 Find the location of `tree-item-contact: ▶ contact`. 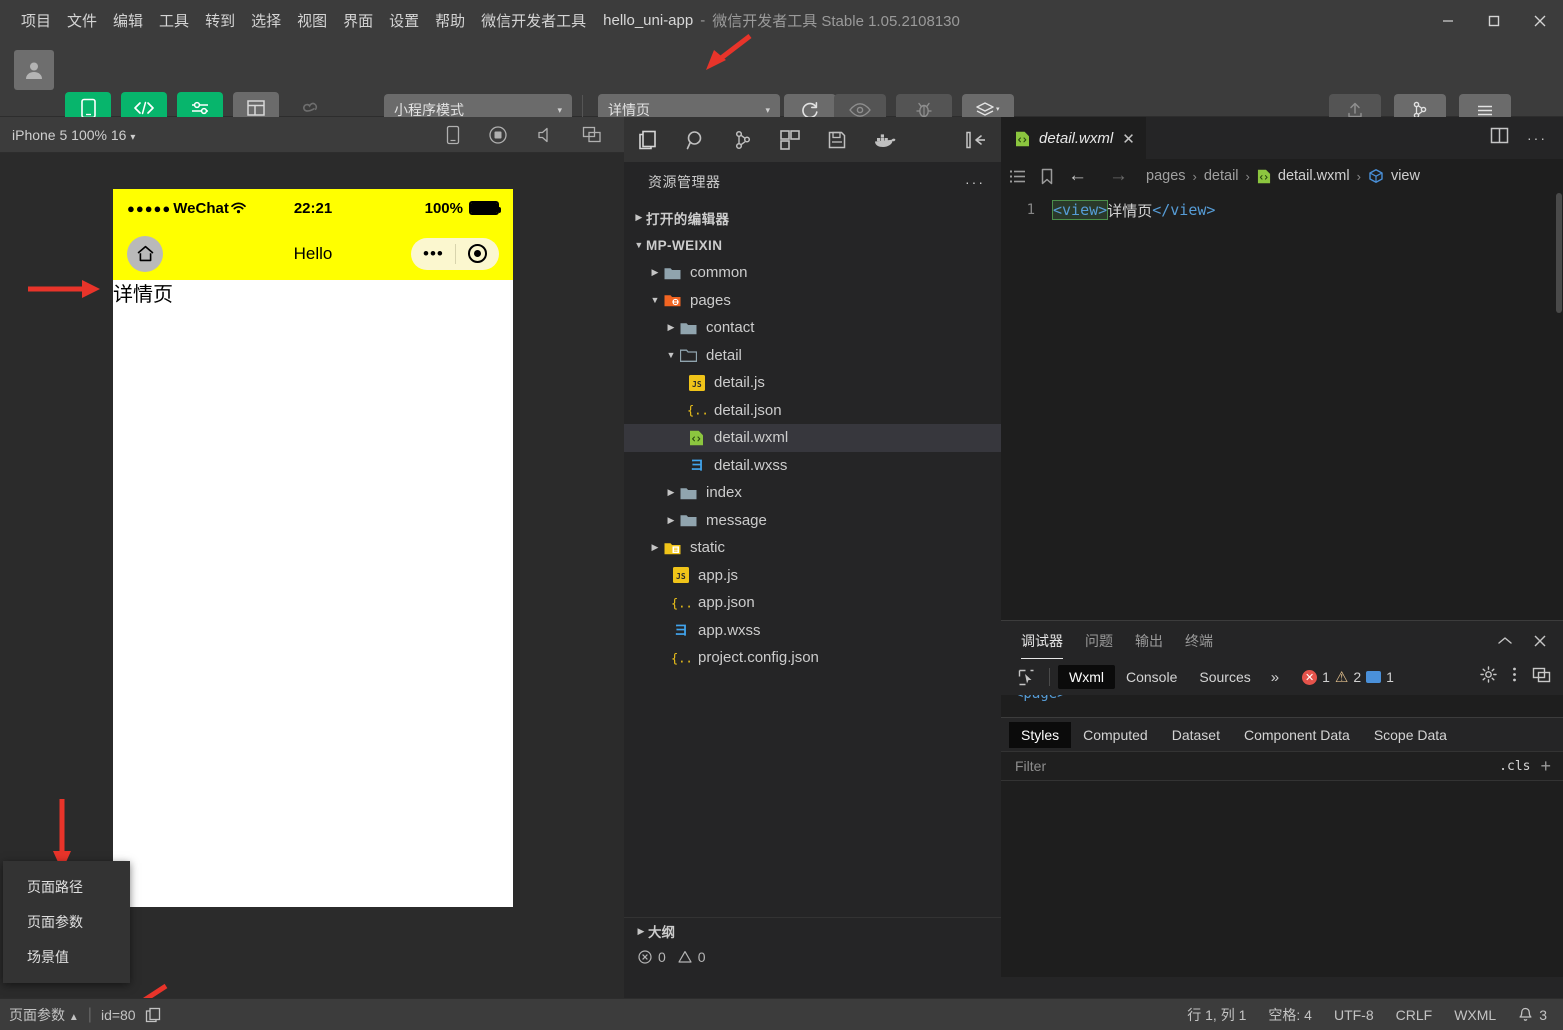

tree-item-contact: ▶ contact is located at coordinates (812, 328).